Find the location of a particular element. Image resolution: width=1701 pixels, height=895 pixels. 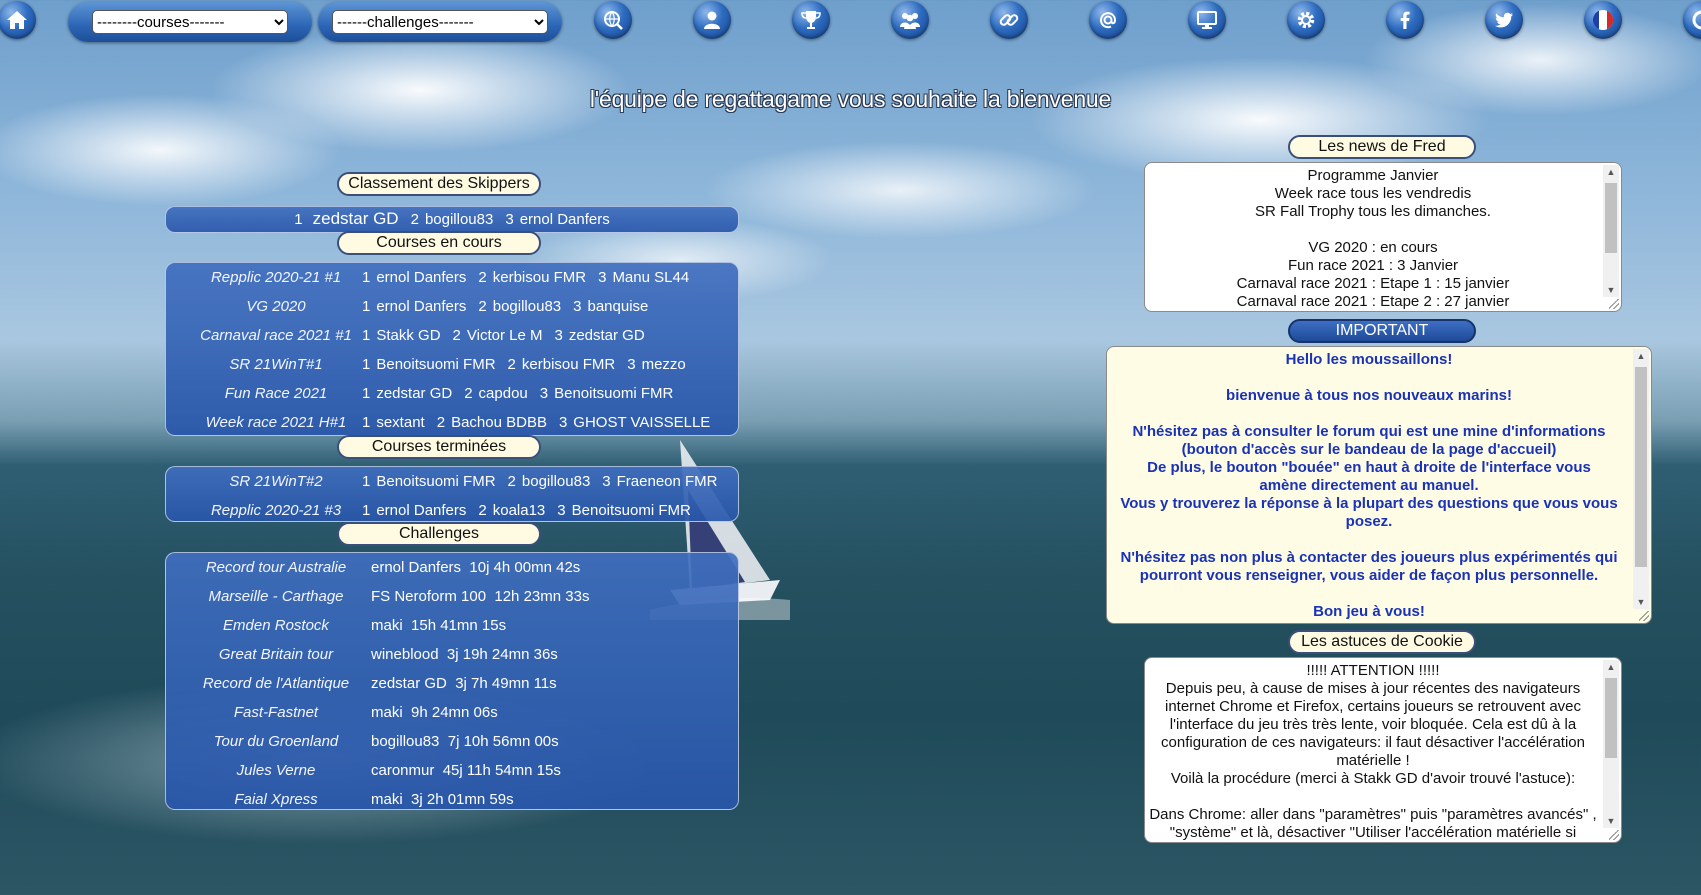

trophy-button is located at coordinates (811, 20).